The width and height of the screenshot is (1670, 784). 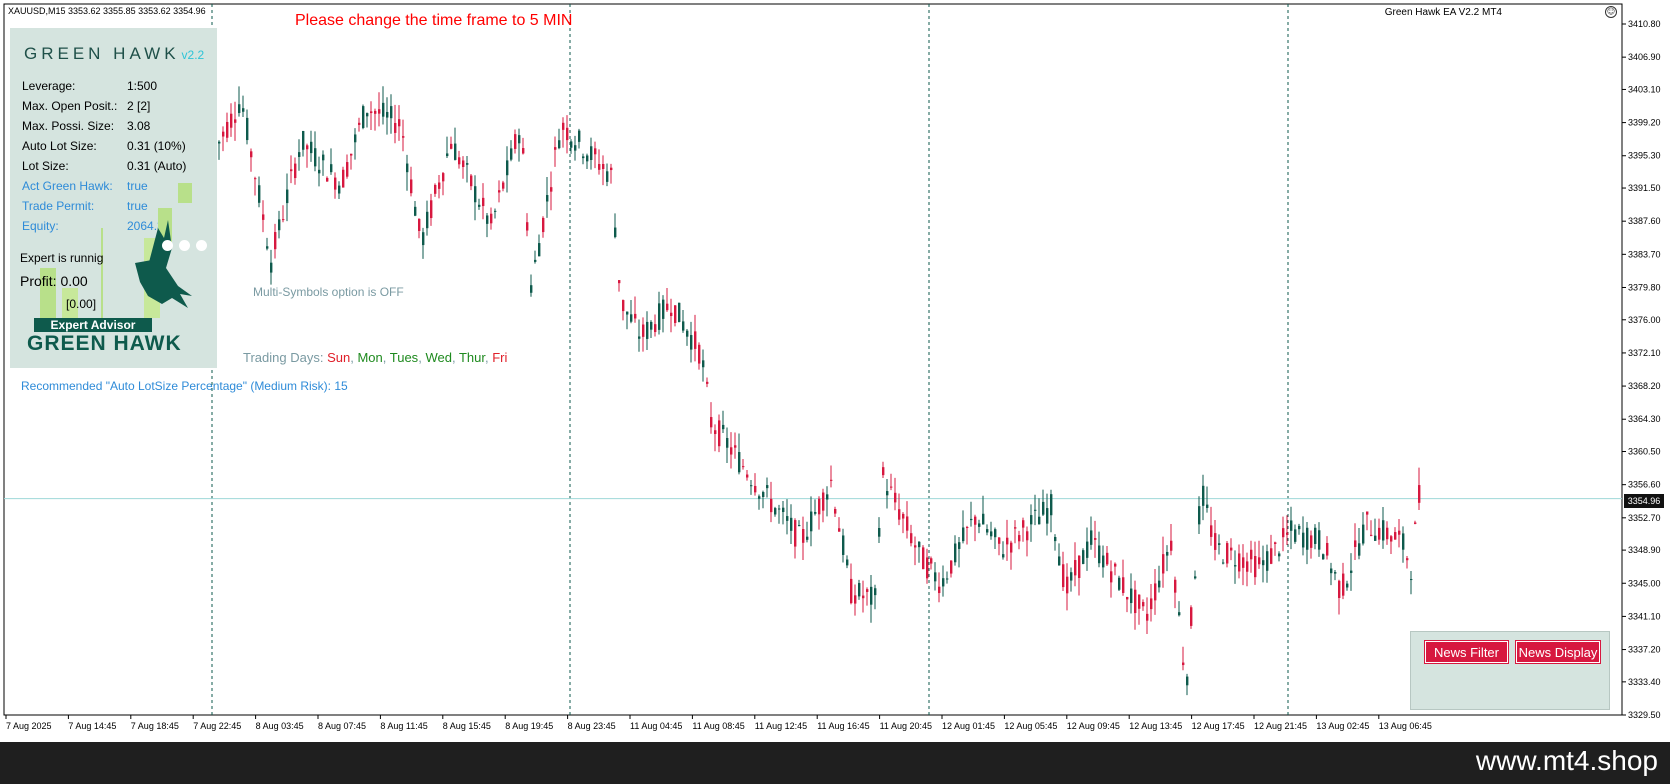 I want to click on time-label: 13 Aug 06:45, so click(x=1405, y=726).